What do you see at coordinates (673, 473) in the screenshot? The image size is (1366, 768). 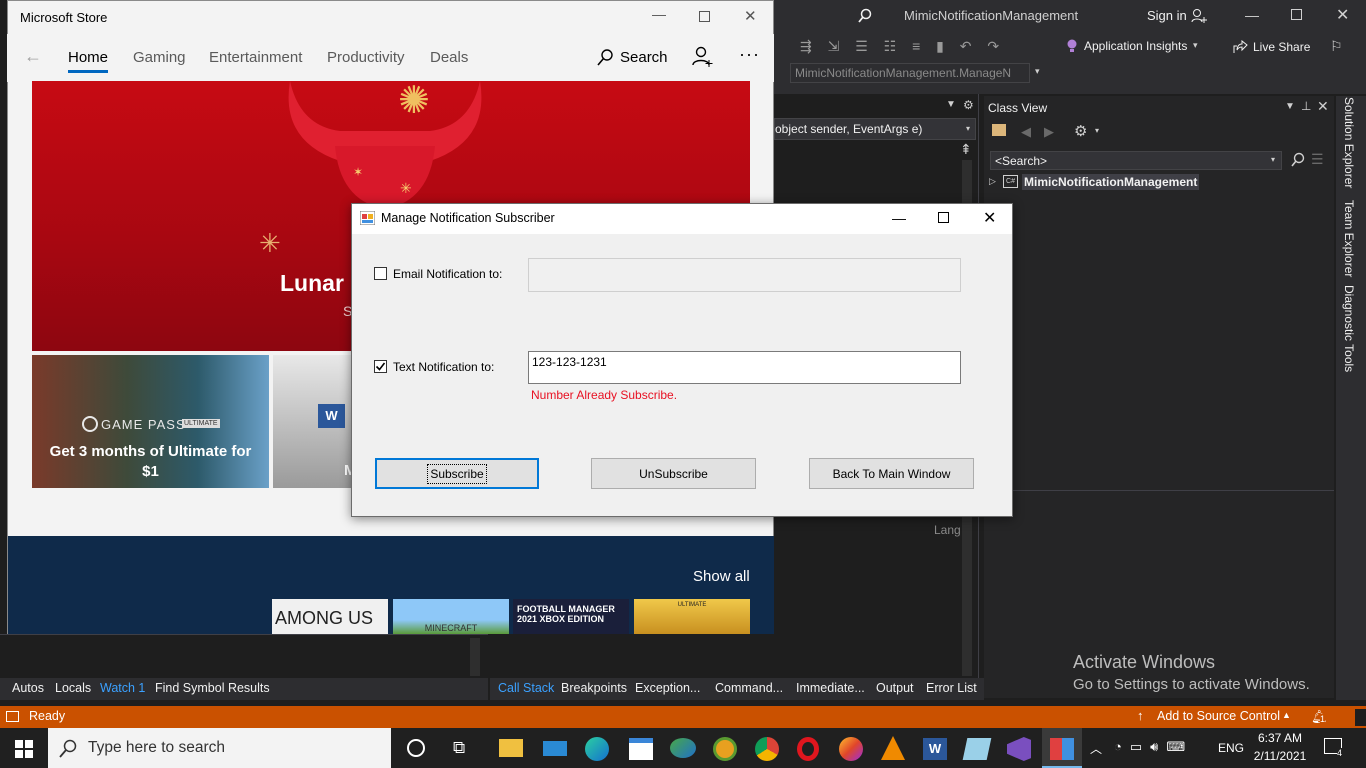 I see `unsubscribe-button: UnSubscribe` at bounding box center [673, 473].